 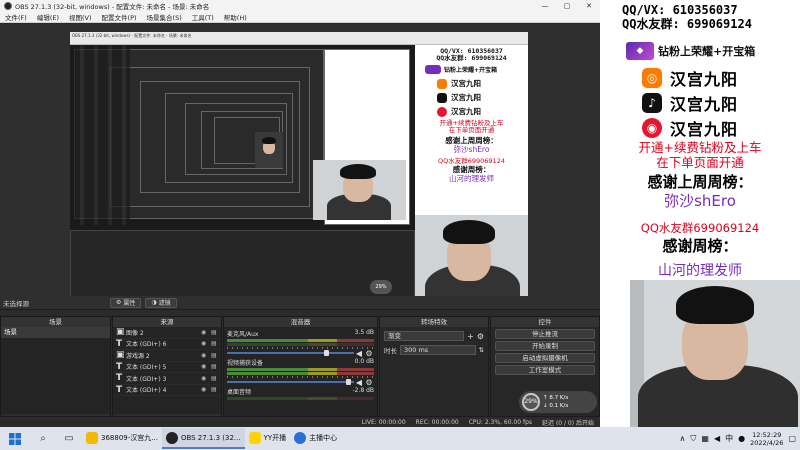 What do you see at coordinates (554, 406) in the screenshot?
I see `download-rate: 0.1` at bounding box center [554, 406].